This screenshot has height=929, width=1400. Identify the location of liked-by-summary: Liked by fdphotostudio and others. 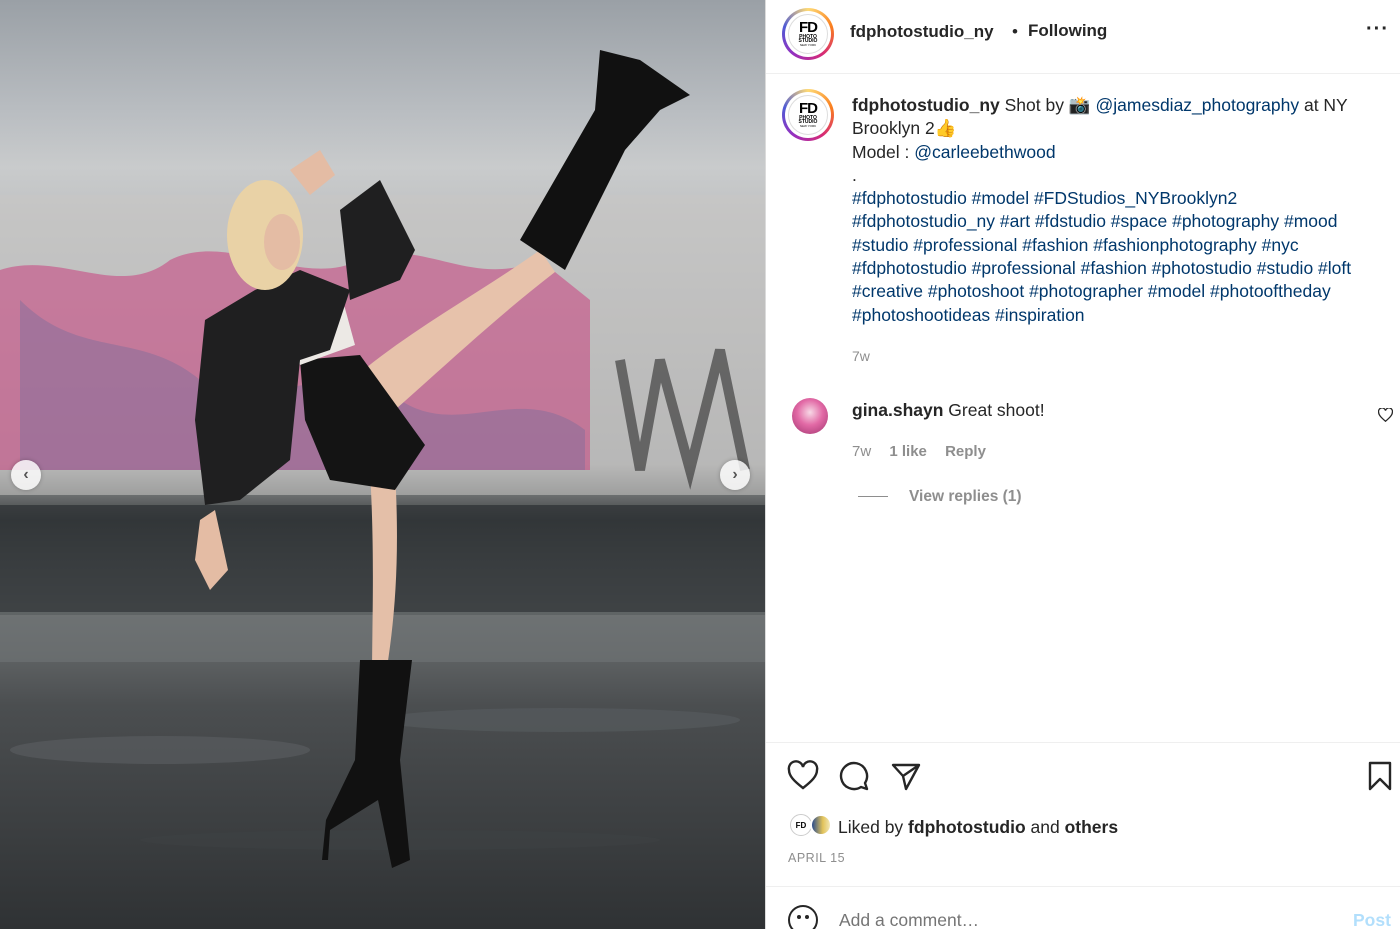
(978, 827).